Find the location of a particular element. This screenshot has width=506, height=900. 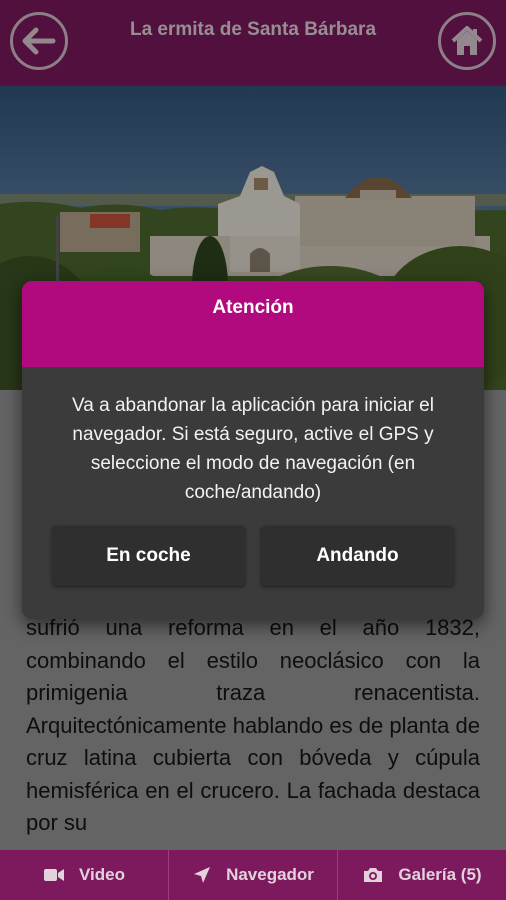

nav-navigator-label: Navegador is located at coordinates (270, 874).